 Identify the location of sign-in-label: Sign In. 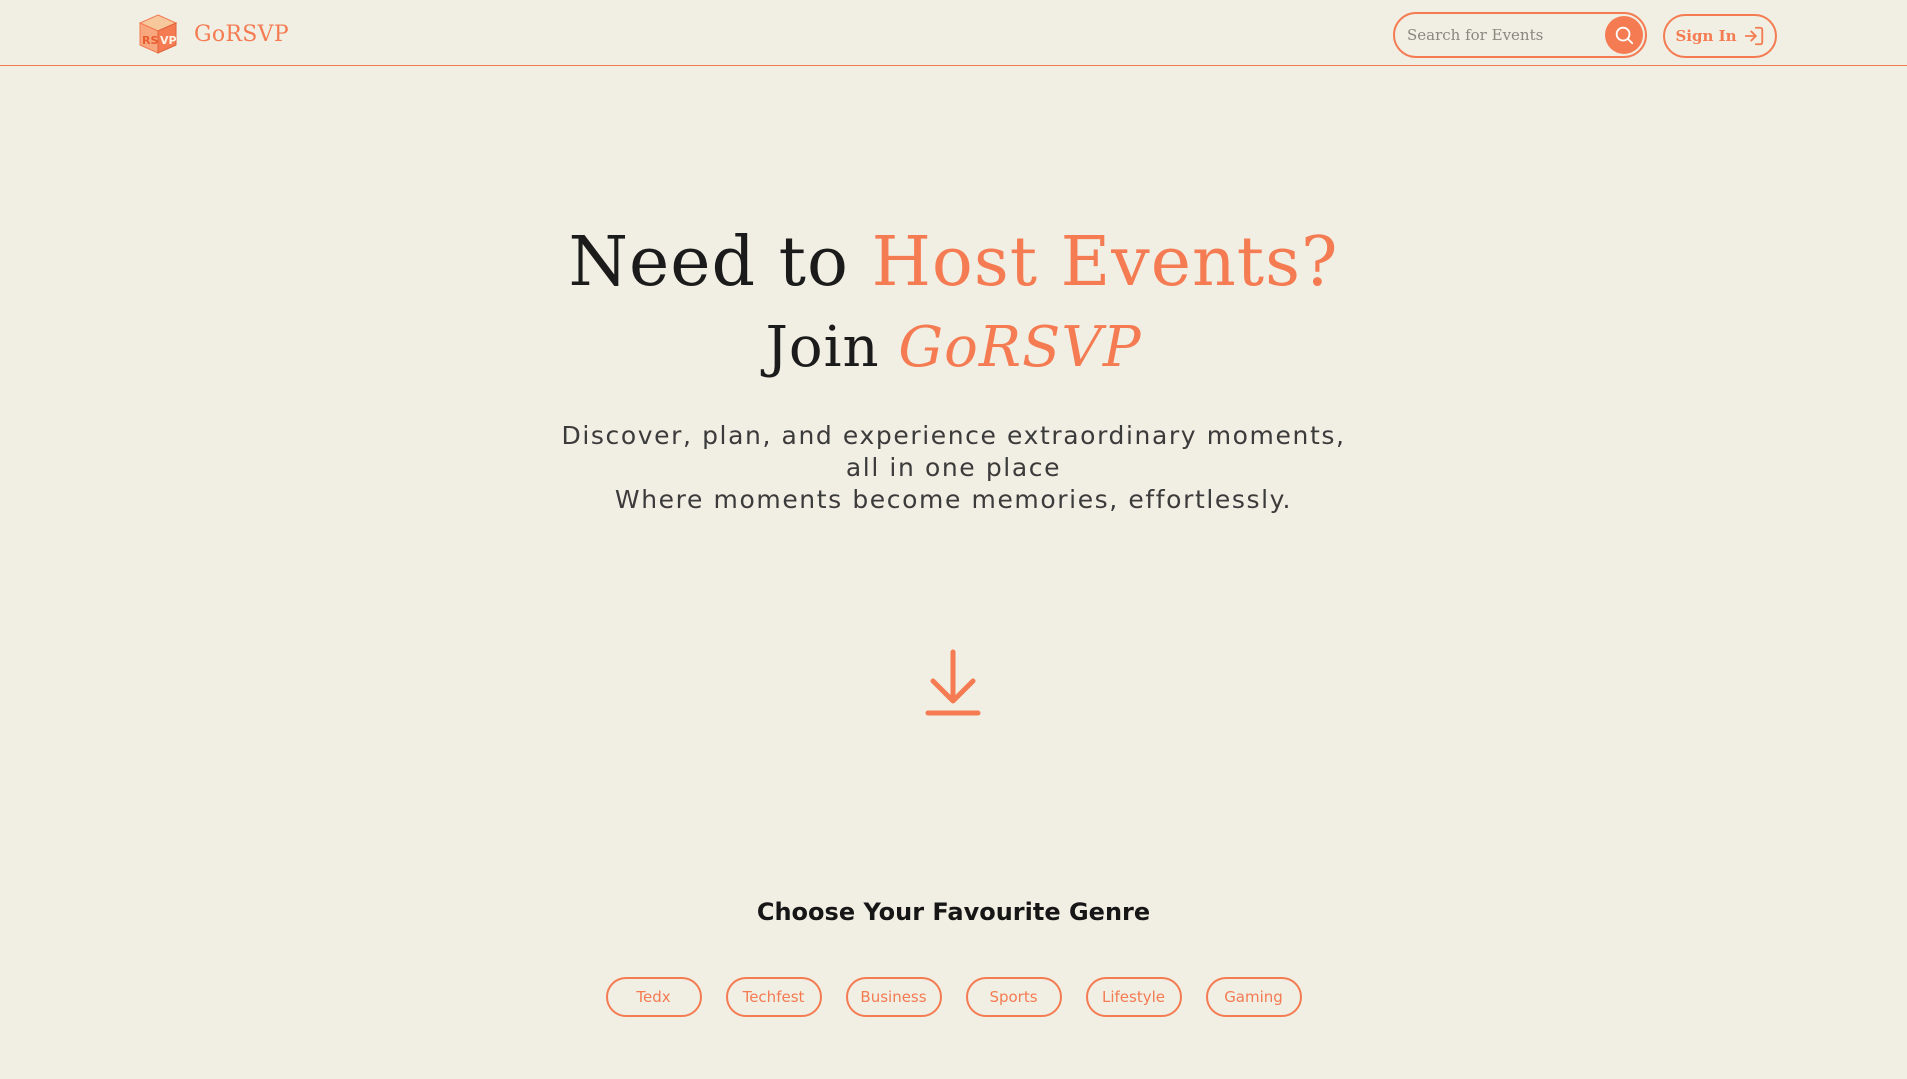
(1706, 36).